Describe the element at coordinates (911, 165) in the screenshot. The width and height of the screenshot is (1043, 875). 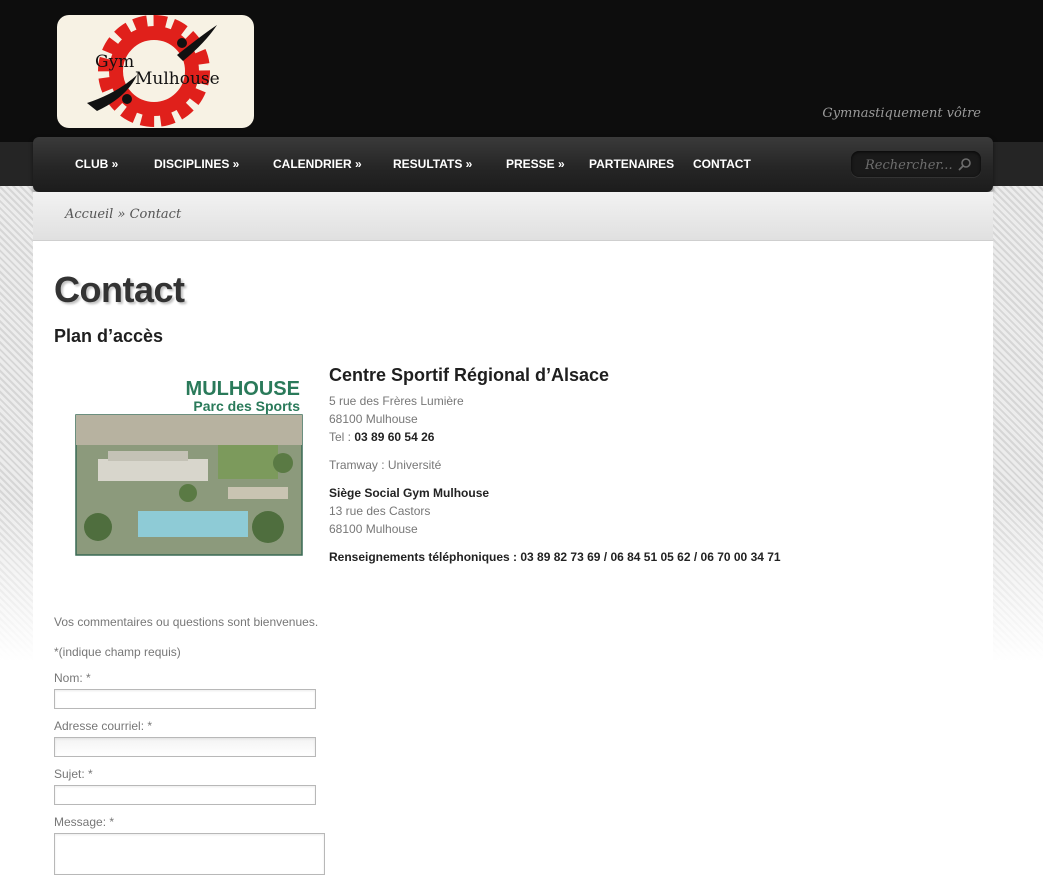
I see `search-input` at that location.